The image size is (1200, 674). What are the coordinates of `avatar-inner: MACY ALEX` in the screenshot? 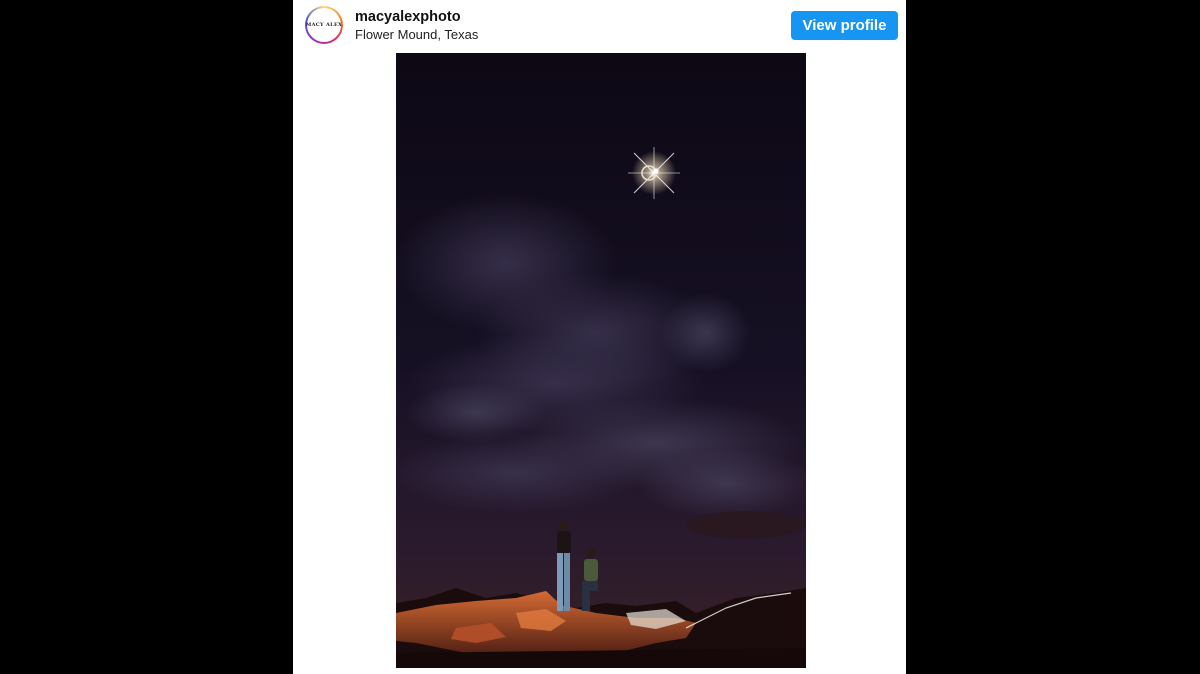 It's located at (324, 25).